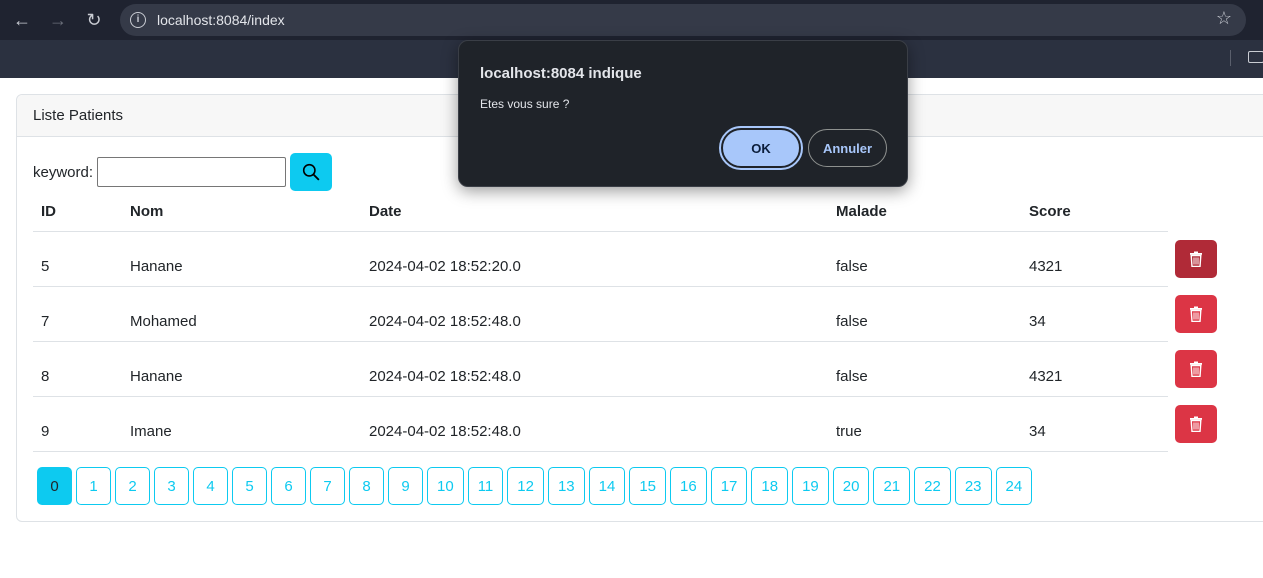  Describe the element at coordinates (366, 486) in the screenshot. I see `page-button-8: 8` at that location.